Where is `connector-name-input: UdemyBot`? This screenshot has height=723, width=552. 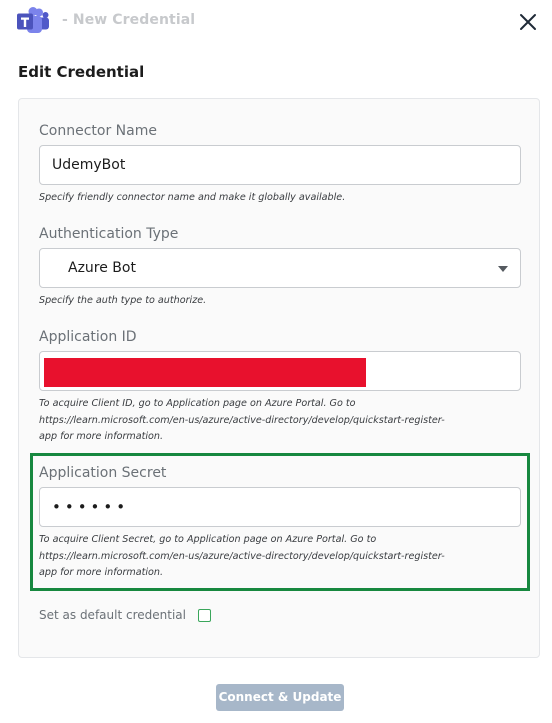
connector-name-input: UdemyBot is located at coordinates (280, 165).